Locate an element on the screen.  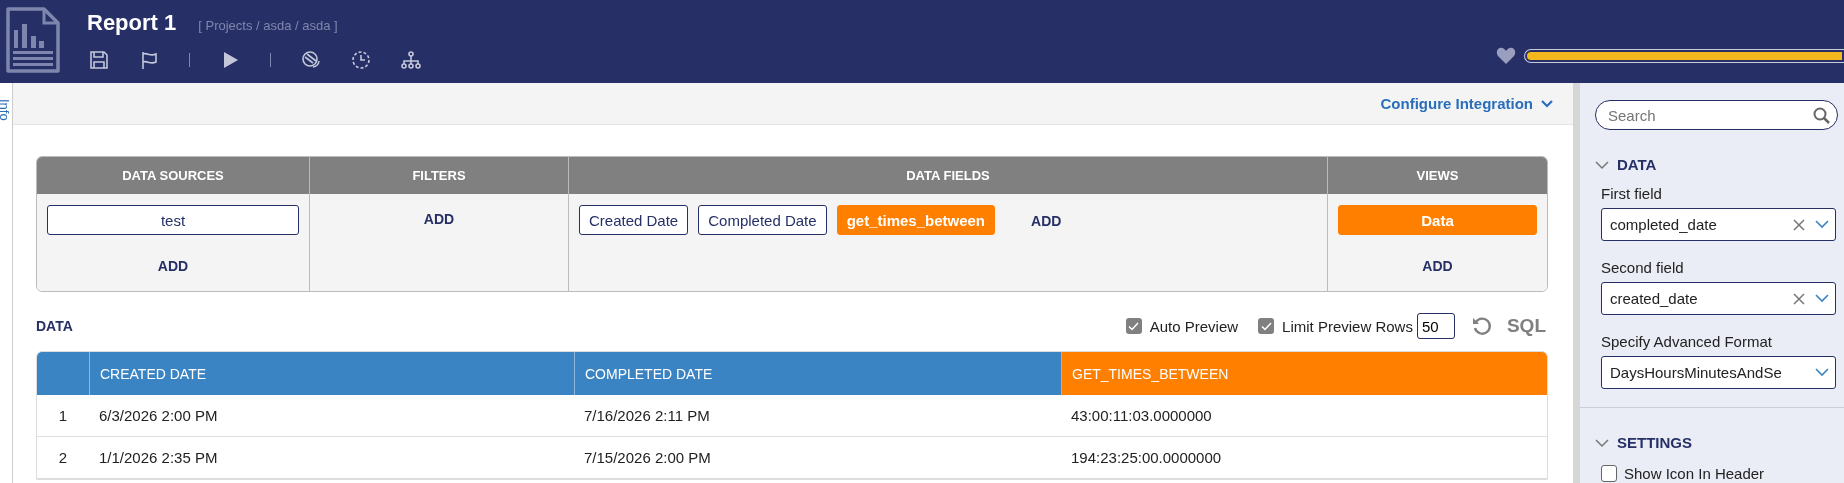
hierarchy-icon is located at coordinates (411, 60).